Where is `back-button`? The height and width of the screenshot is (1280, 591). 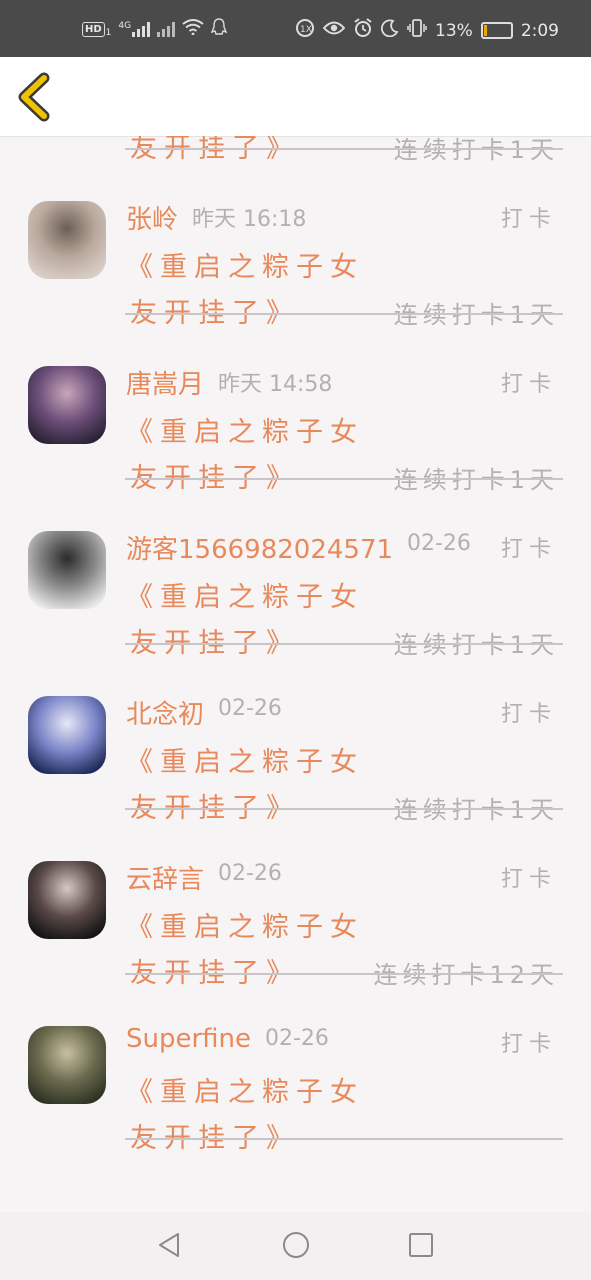
back-button is located at coordinates (36, 97).